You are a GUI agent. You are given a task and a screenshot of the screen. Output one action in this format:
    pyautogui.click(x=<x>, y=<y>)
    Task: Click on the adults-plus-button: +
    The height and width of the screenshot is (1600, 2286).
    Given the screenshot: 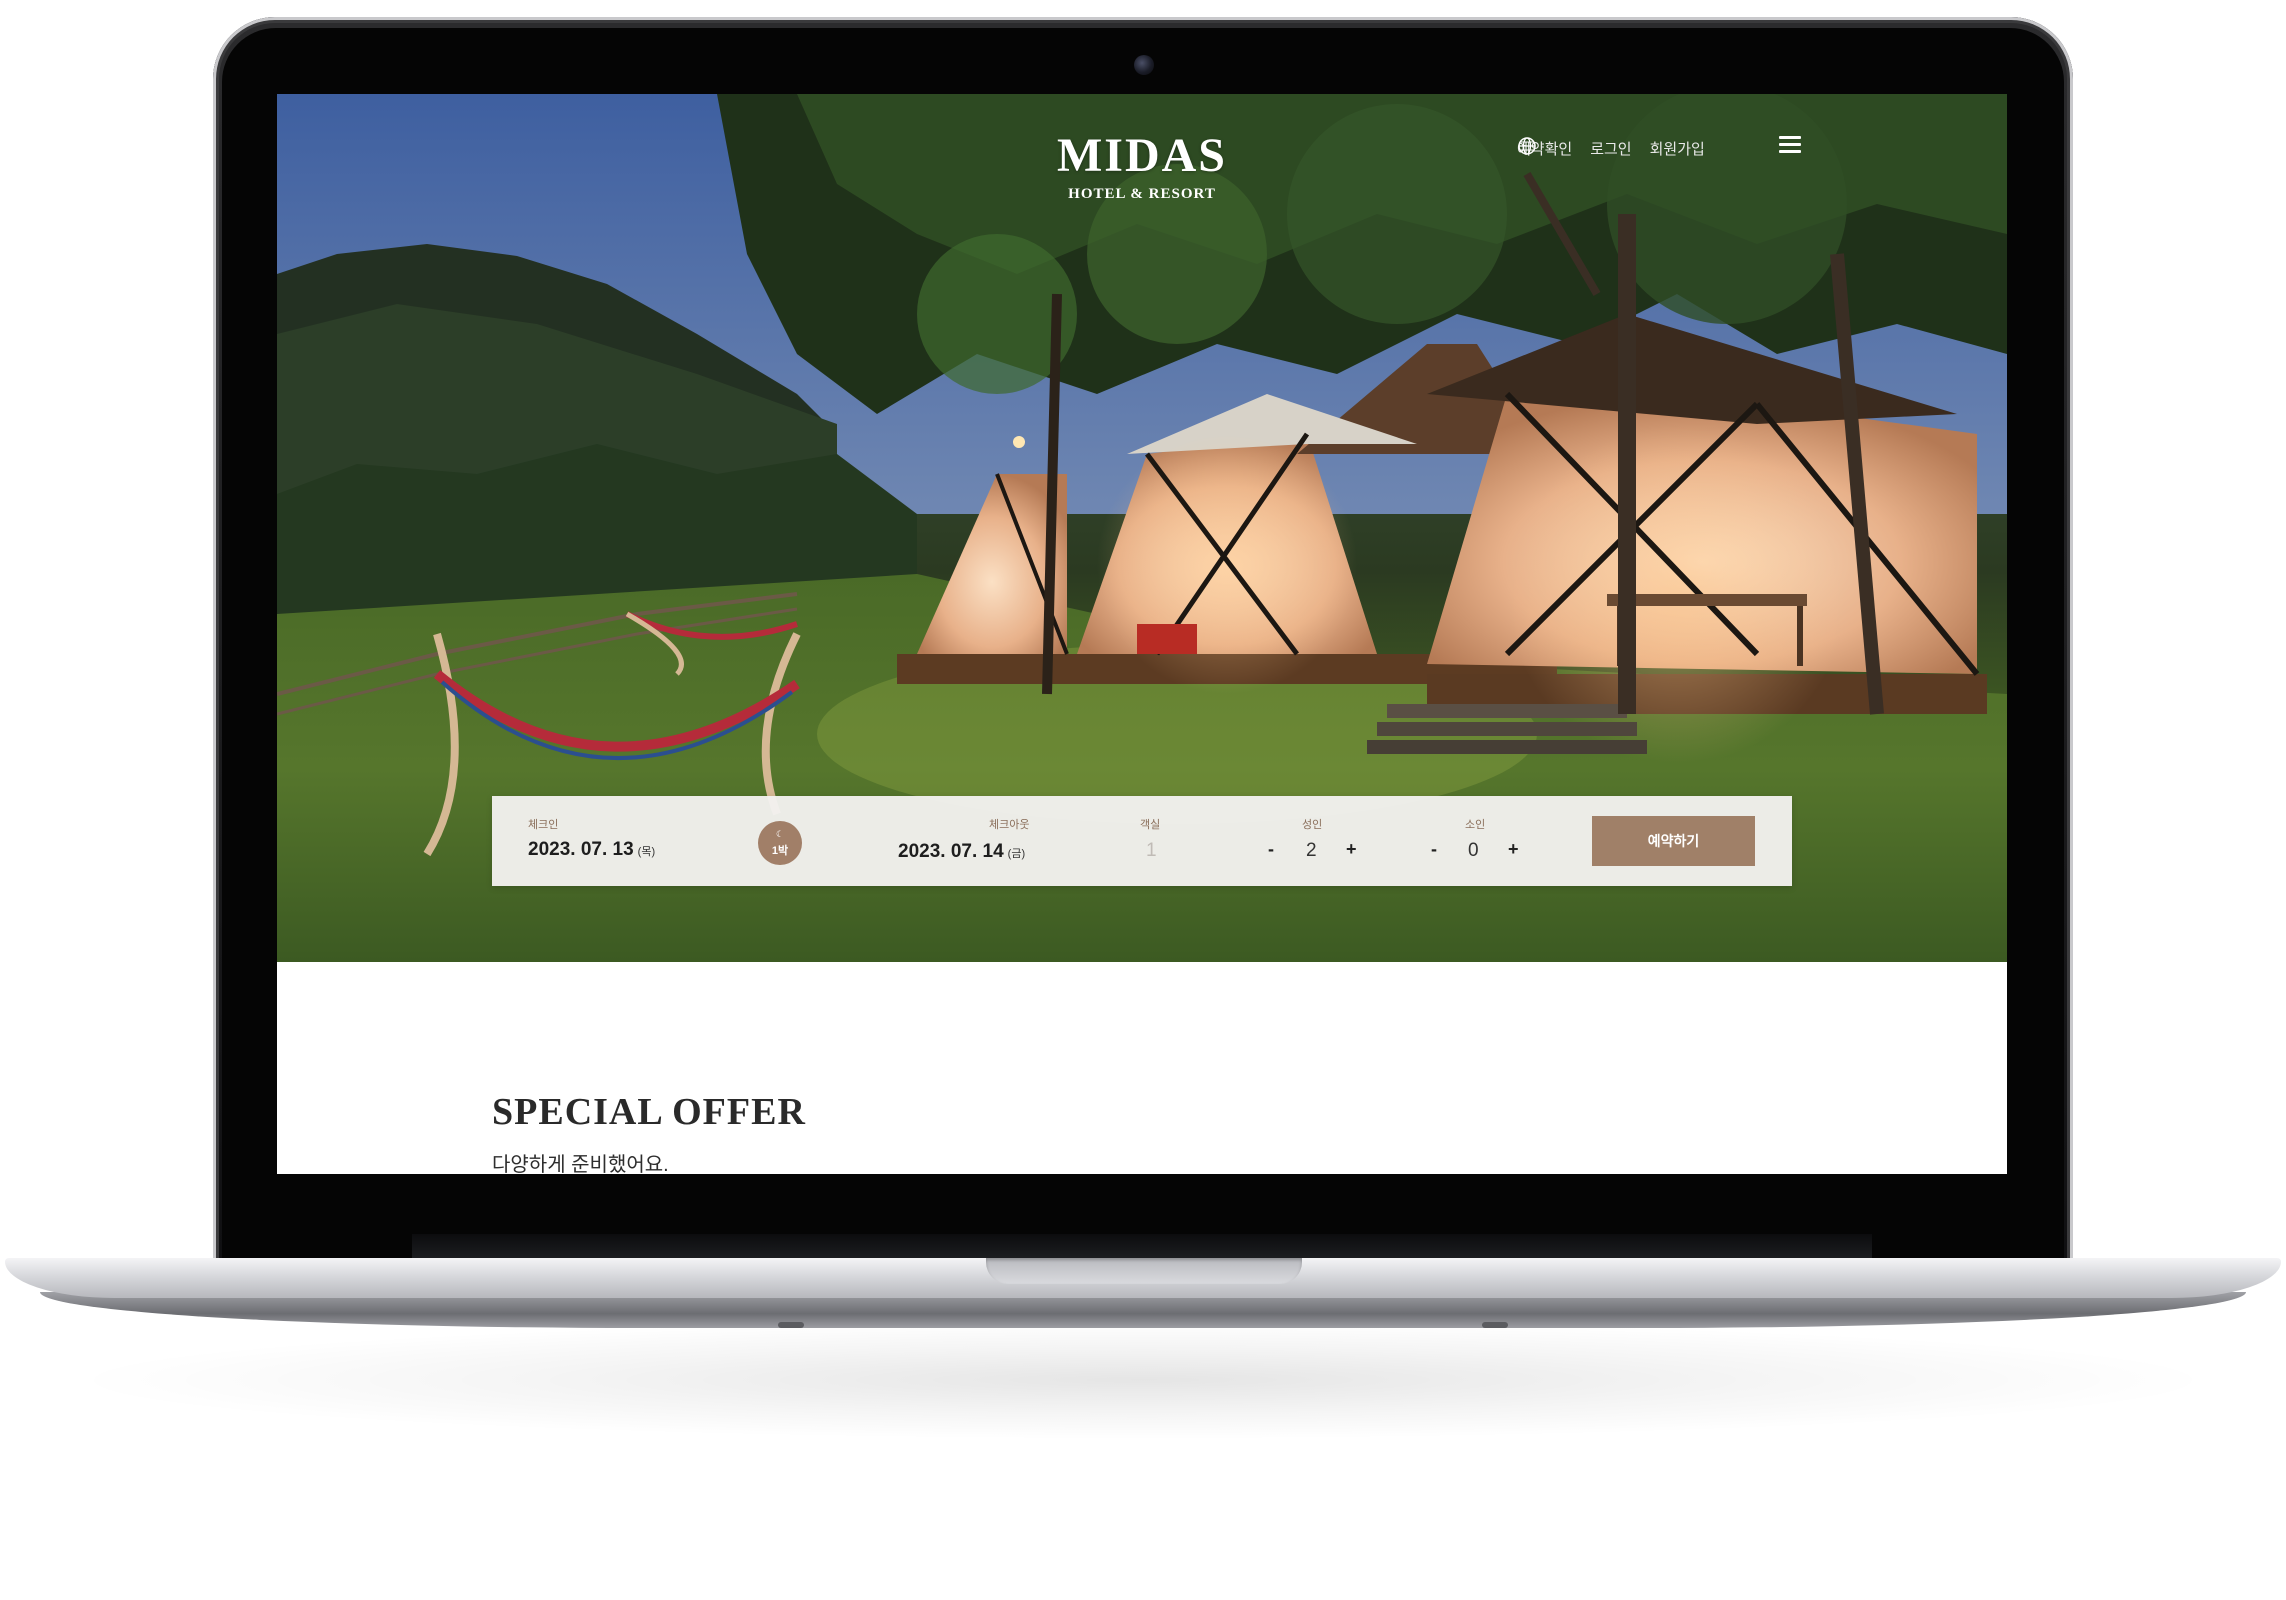 What is the action you would take?
    pyautogui.click(x=1351, y=849)
    